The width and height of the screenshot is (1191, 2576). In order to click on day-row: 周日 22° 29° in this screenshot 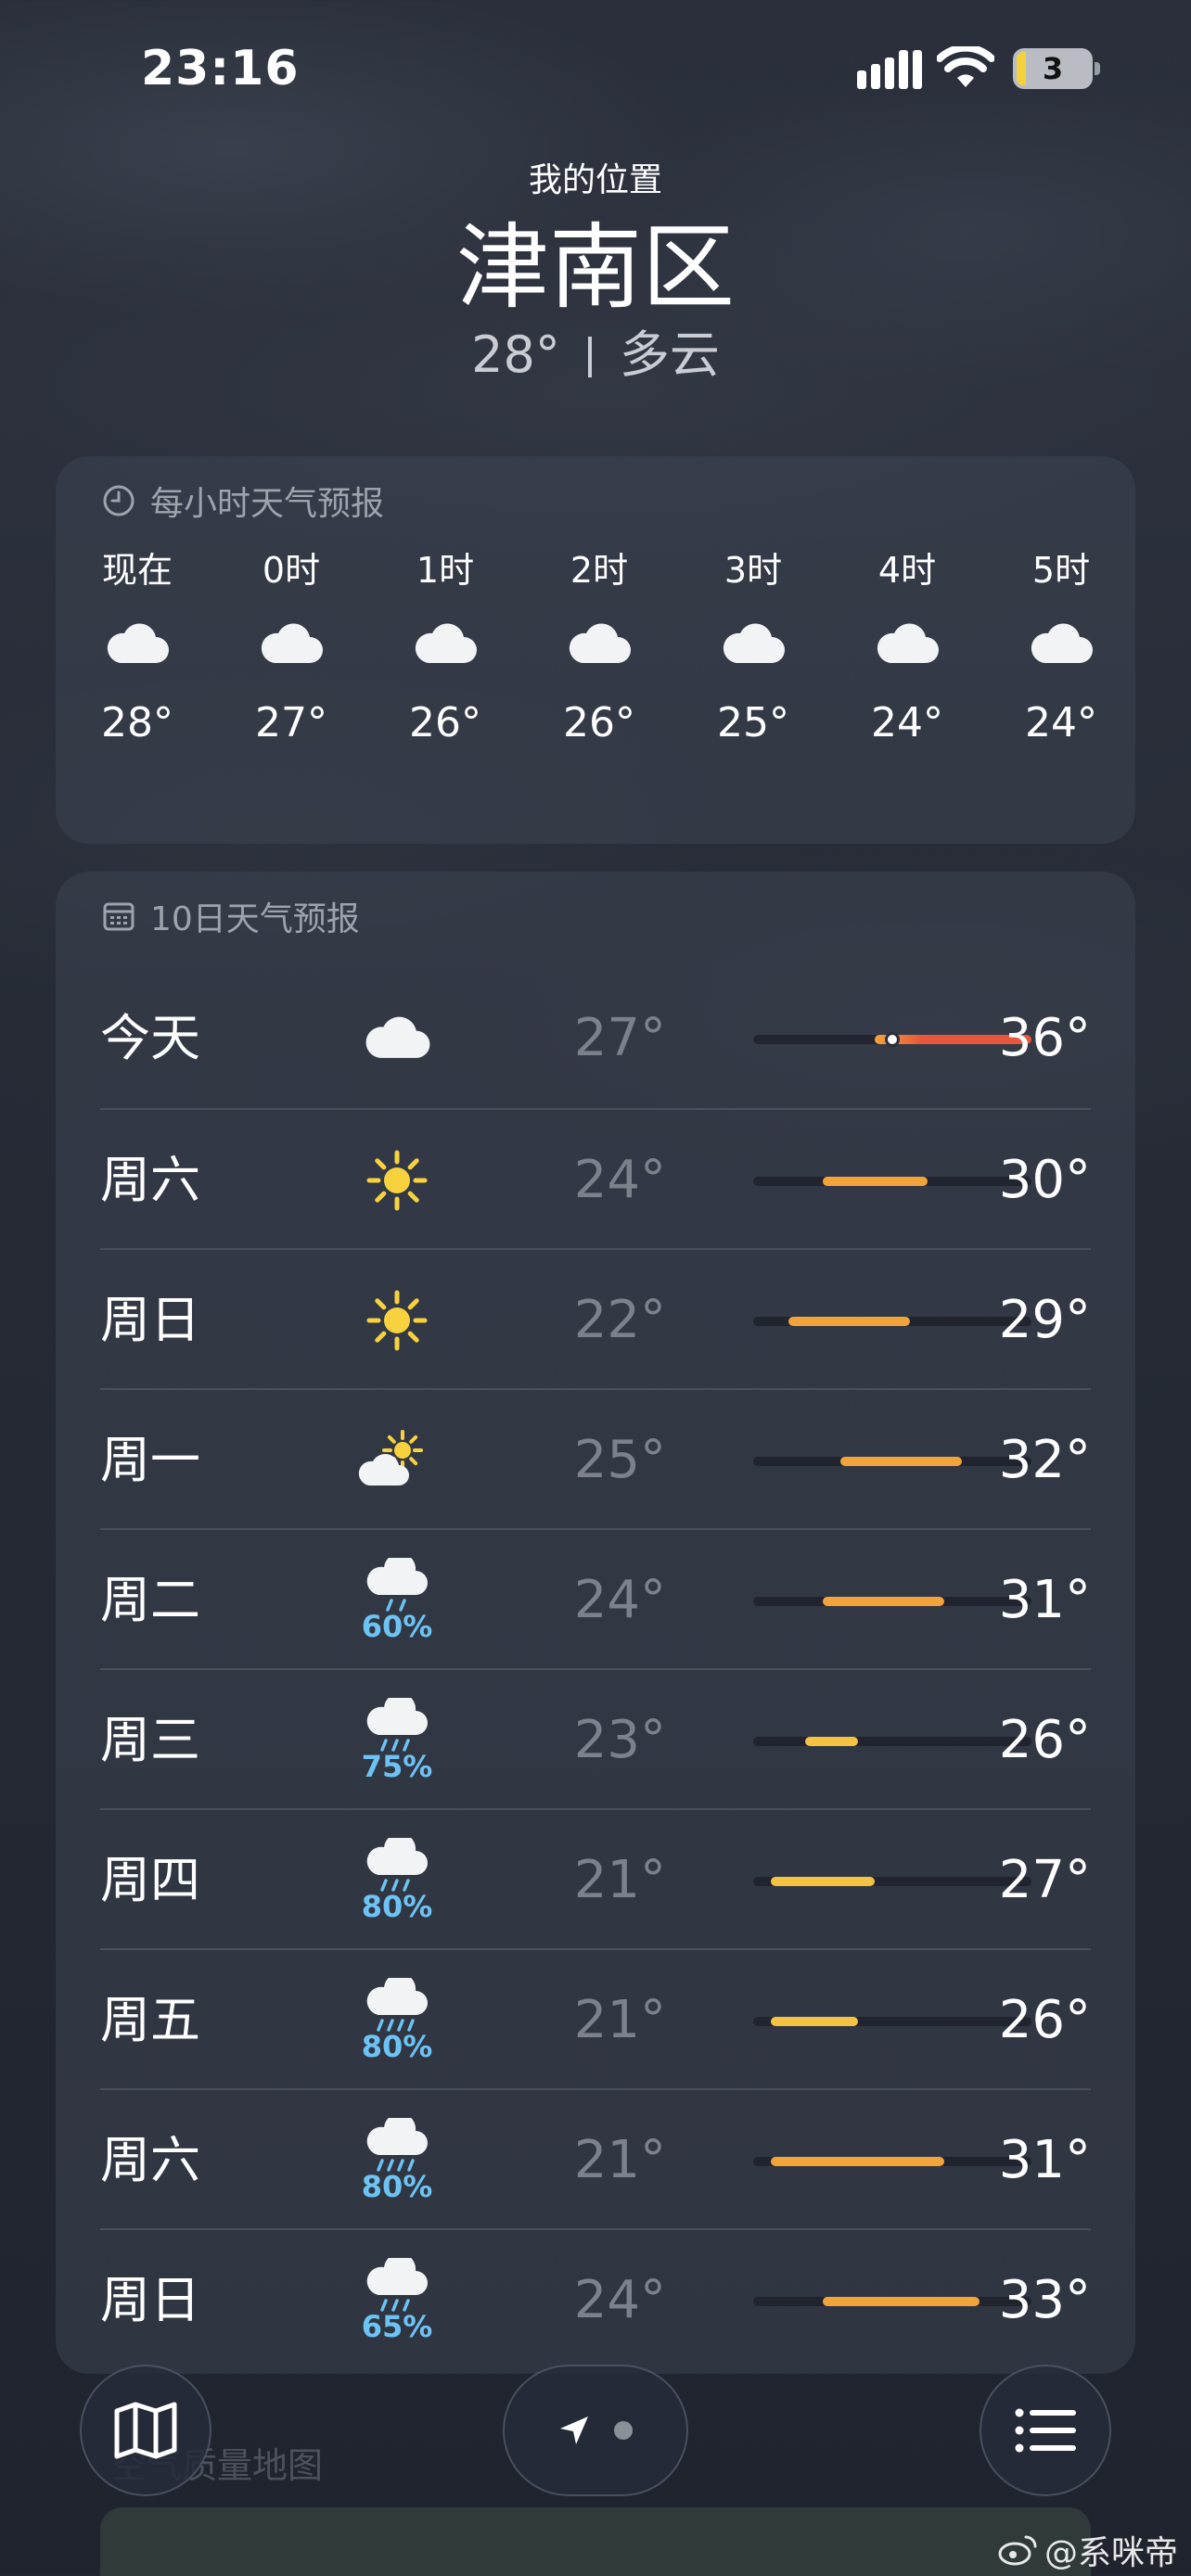, I will do `click(595, 1318)`.